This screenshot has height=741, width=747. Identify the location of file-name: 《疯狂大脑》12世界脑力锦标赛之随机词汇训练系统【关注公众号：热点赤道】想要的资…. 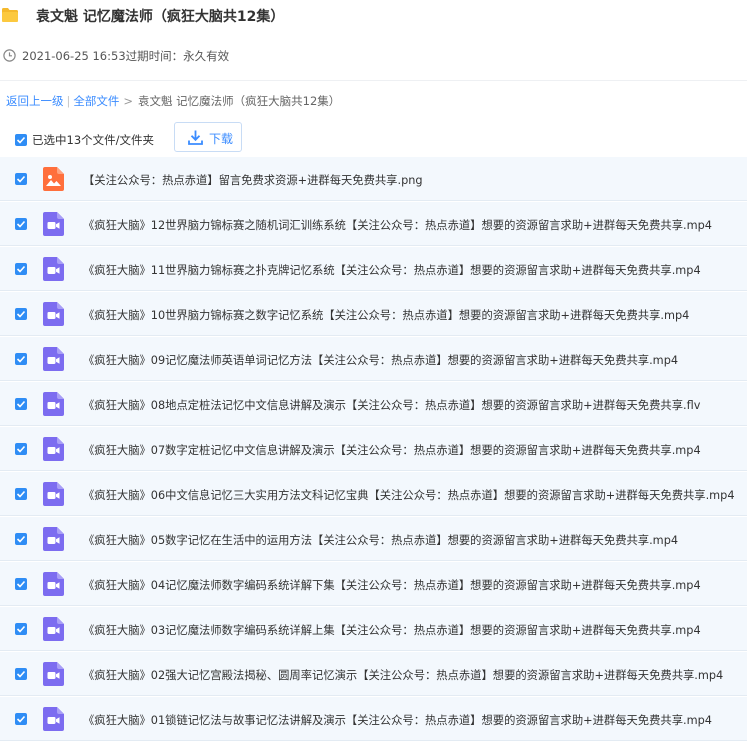
(397, 225).